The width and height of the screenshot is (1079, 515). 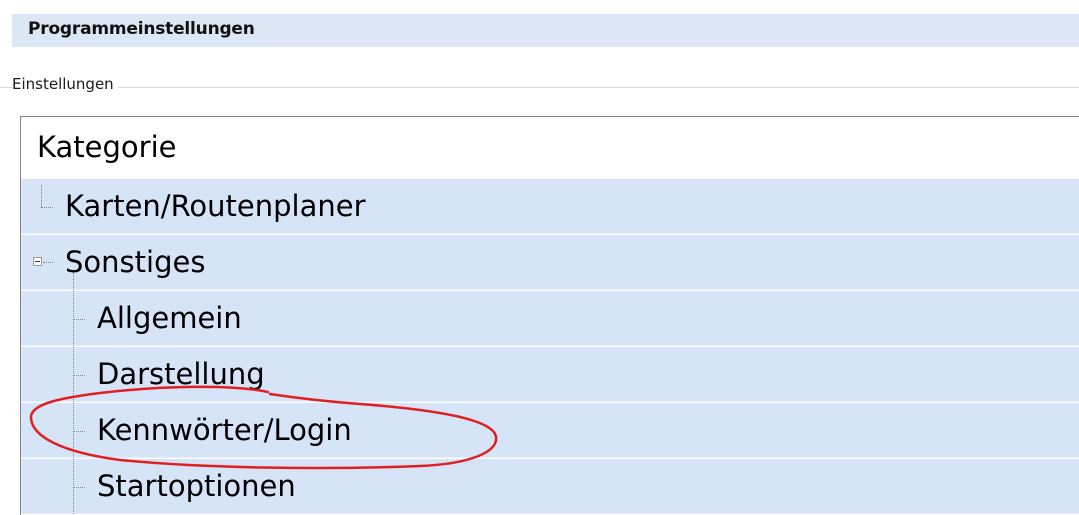 What do you see at coordinates (539, 87) in the screenshot?
I see `group-box-divider` at bounding box center [539, 87].